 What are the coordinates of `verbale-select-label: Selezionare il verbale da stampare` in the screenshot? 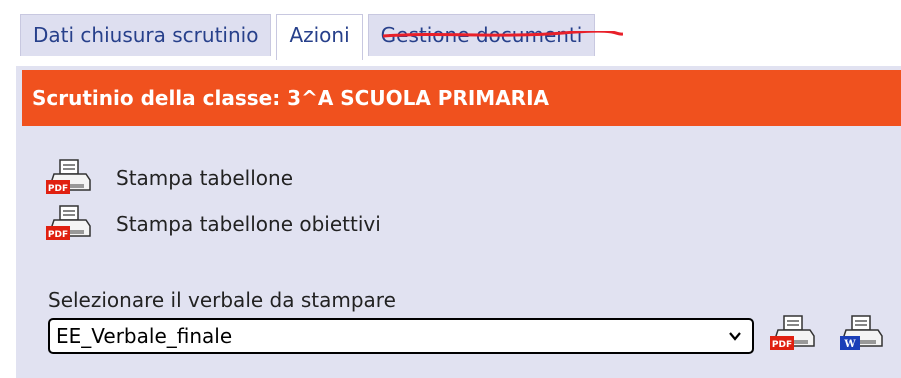 It's located at (222, 300).